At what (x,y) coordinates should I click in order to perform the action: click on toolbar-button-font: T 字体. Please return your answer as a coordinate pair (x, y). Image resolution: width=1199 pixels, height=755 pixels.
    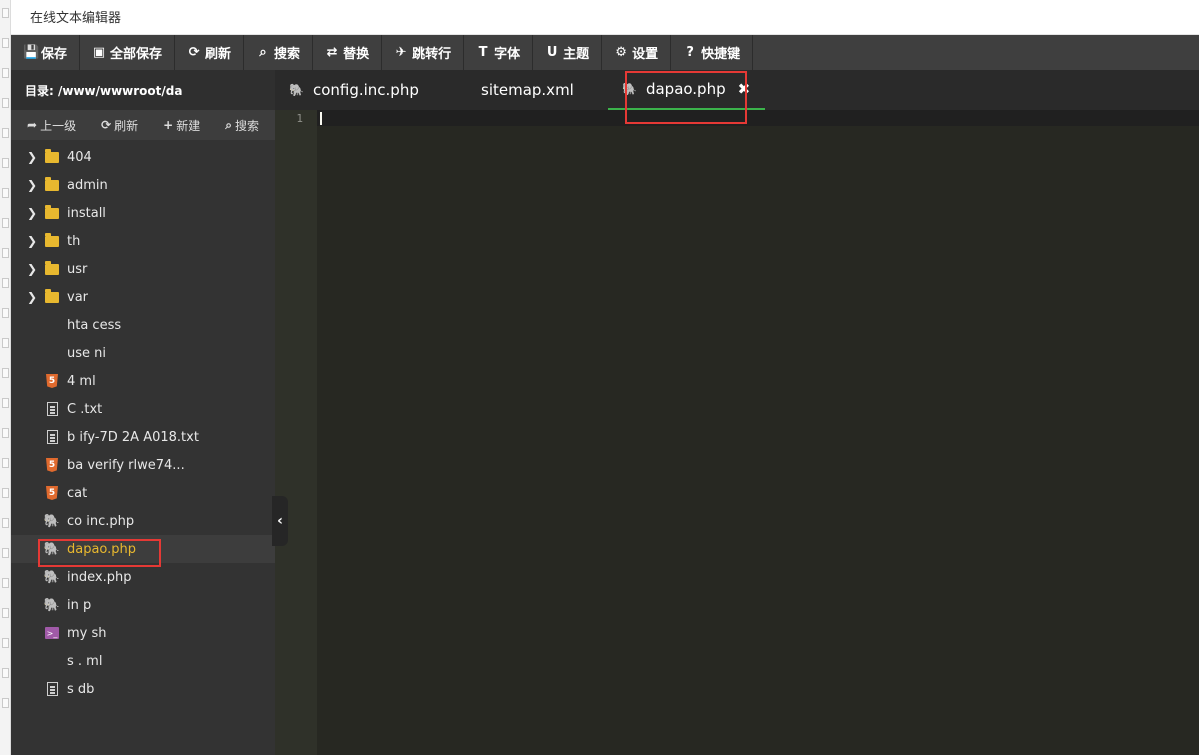
    Looking at the image, I should click on (499, 52).